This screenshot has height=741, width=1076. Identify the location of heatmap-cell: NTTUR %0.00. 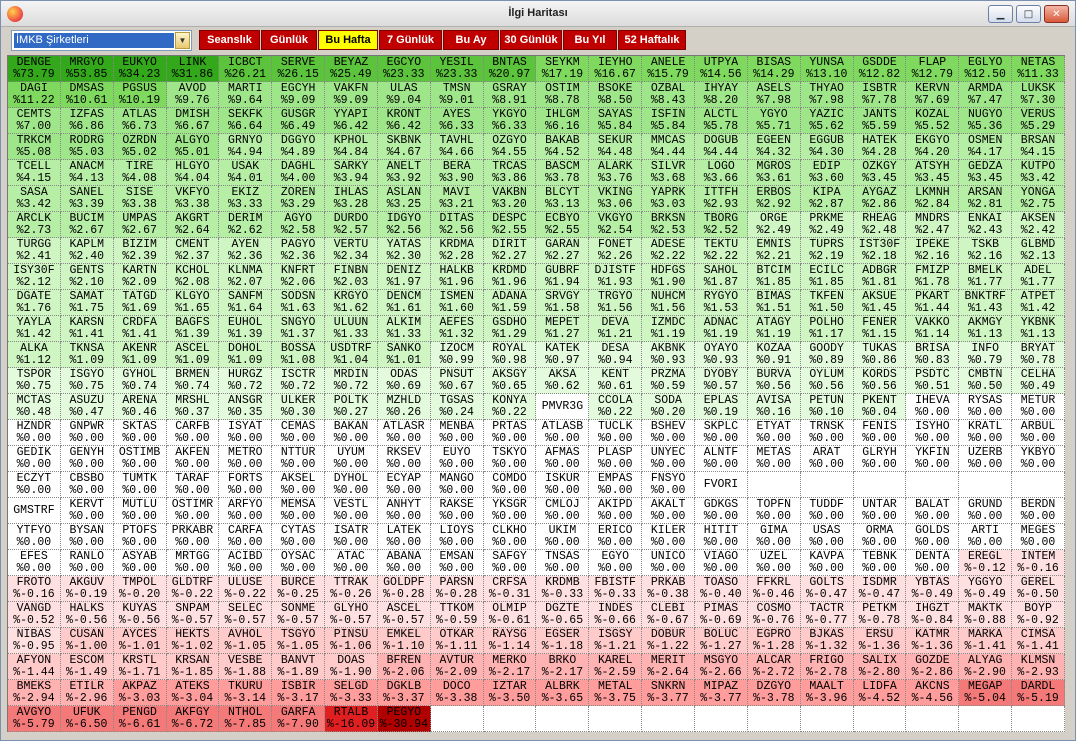
(299, 459).